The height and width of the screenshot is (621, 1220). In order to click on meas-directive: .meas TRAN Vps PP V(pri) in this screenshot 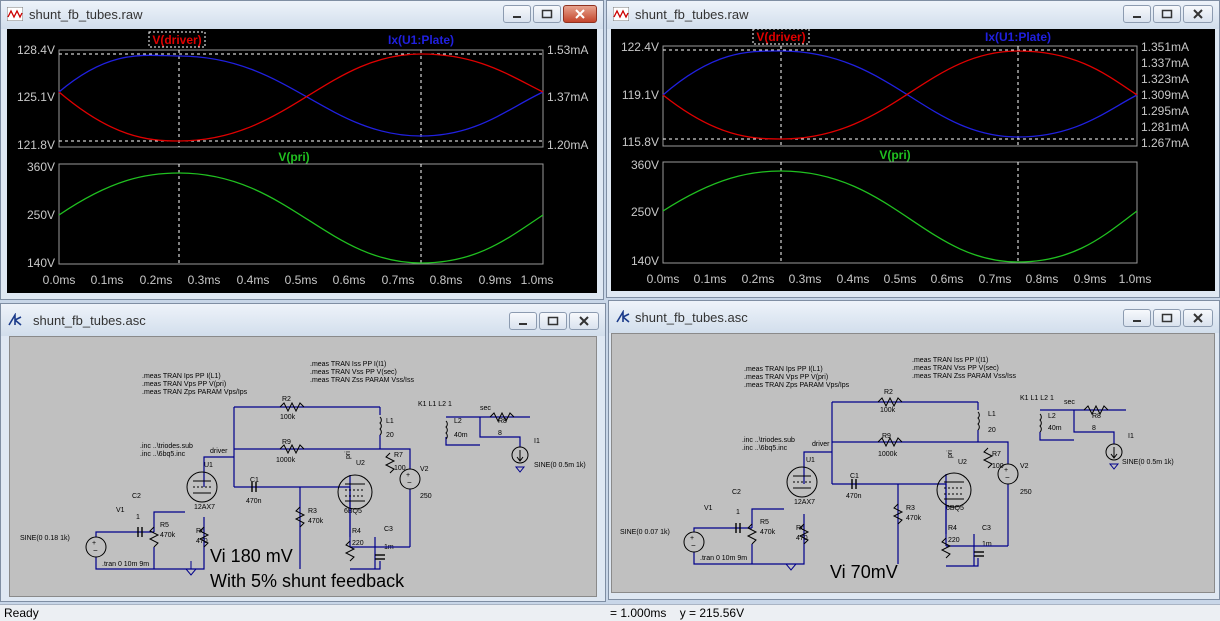, I will do `click(184, 384)`.